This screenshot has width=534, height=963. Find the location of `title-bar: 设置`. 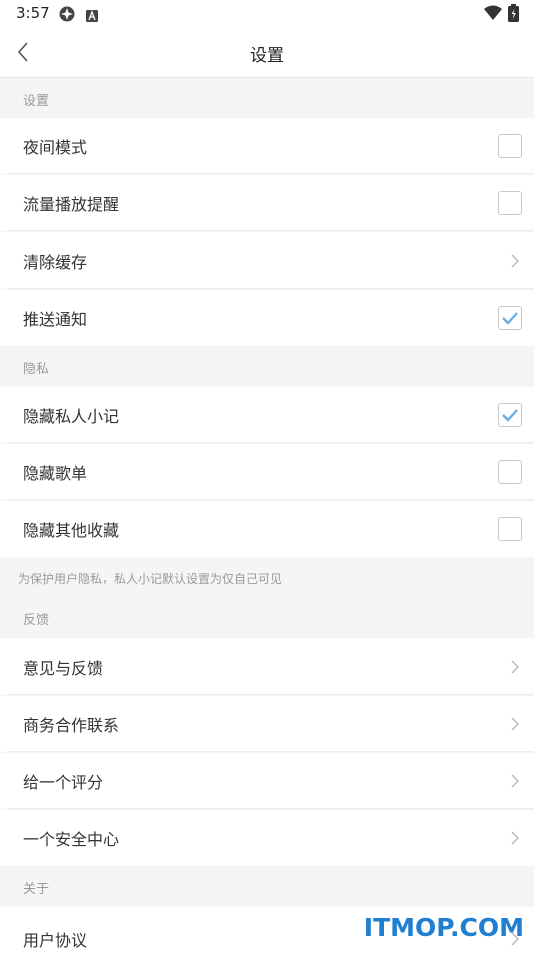

title-bar: 设置 is located at coordinates (267, 53).